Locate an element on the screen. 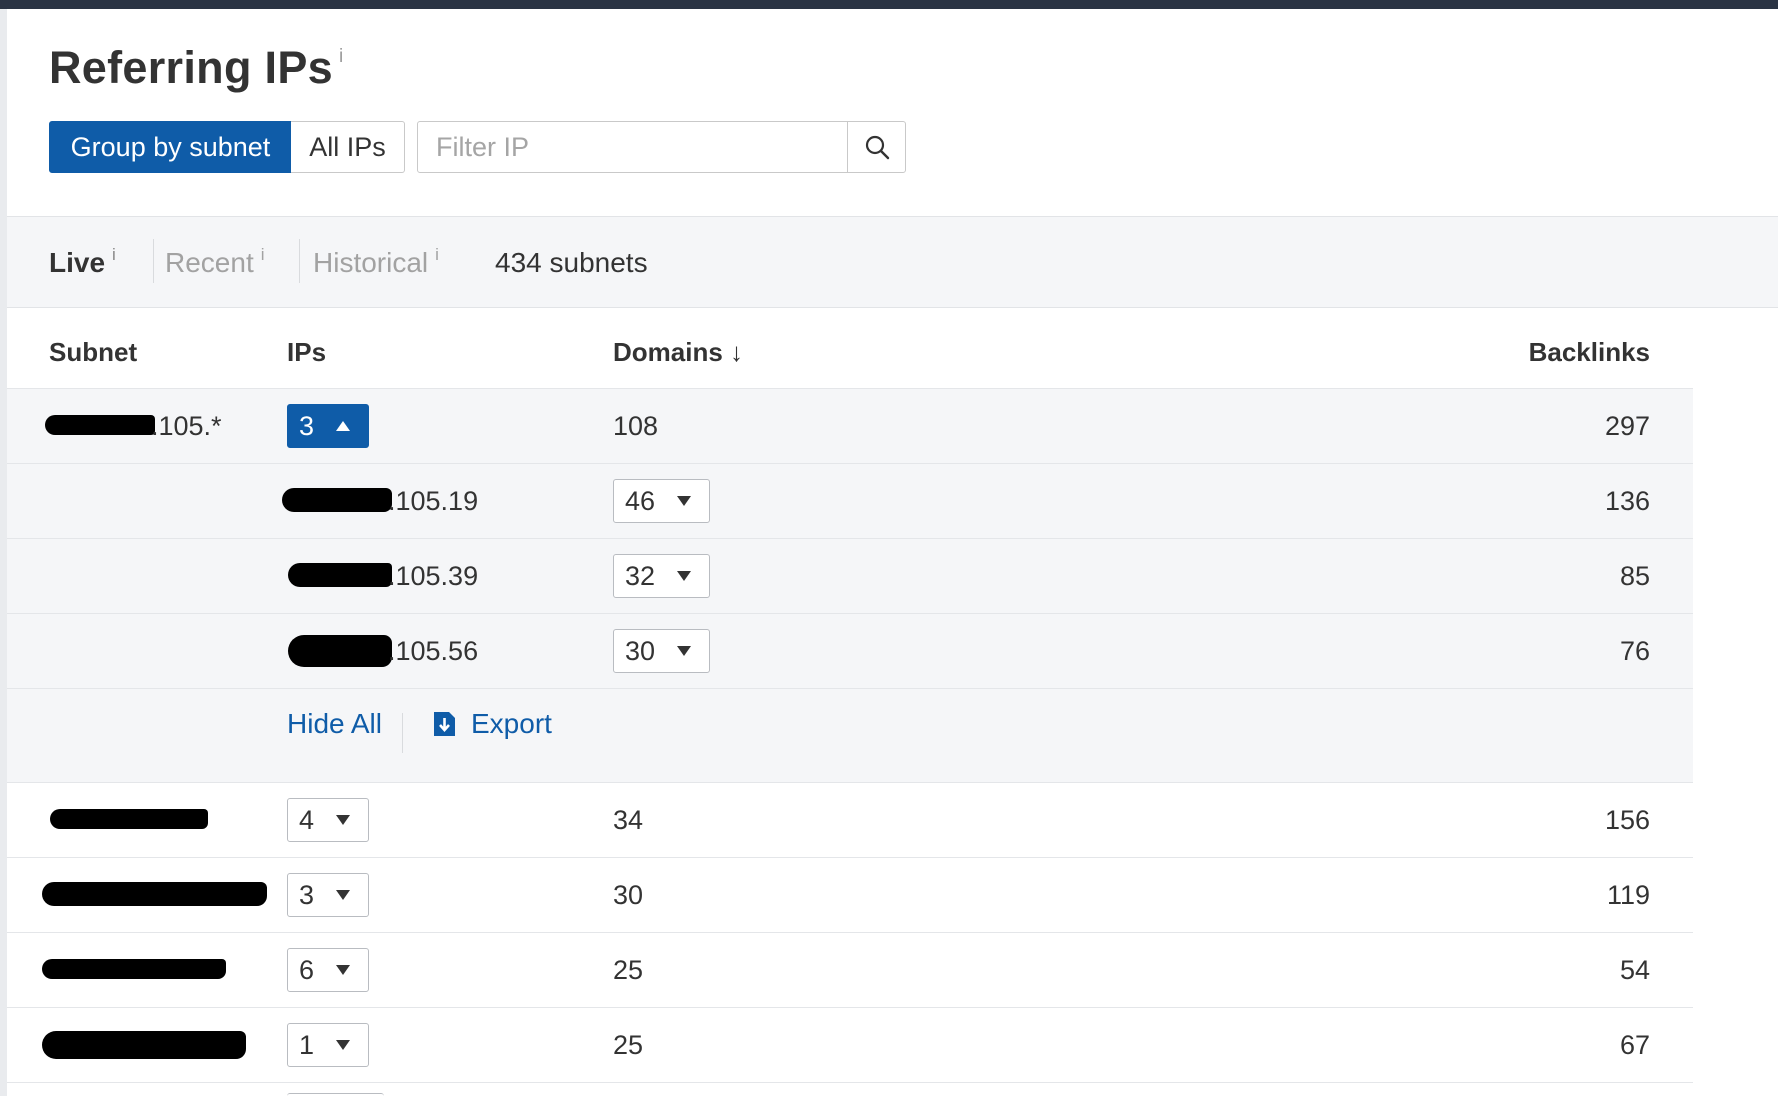  domains-dropdown: 32 is located at coordinates (661, 576).